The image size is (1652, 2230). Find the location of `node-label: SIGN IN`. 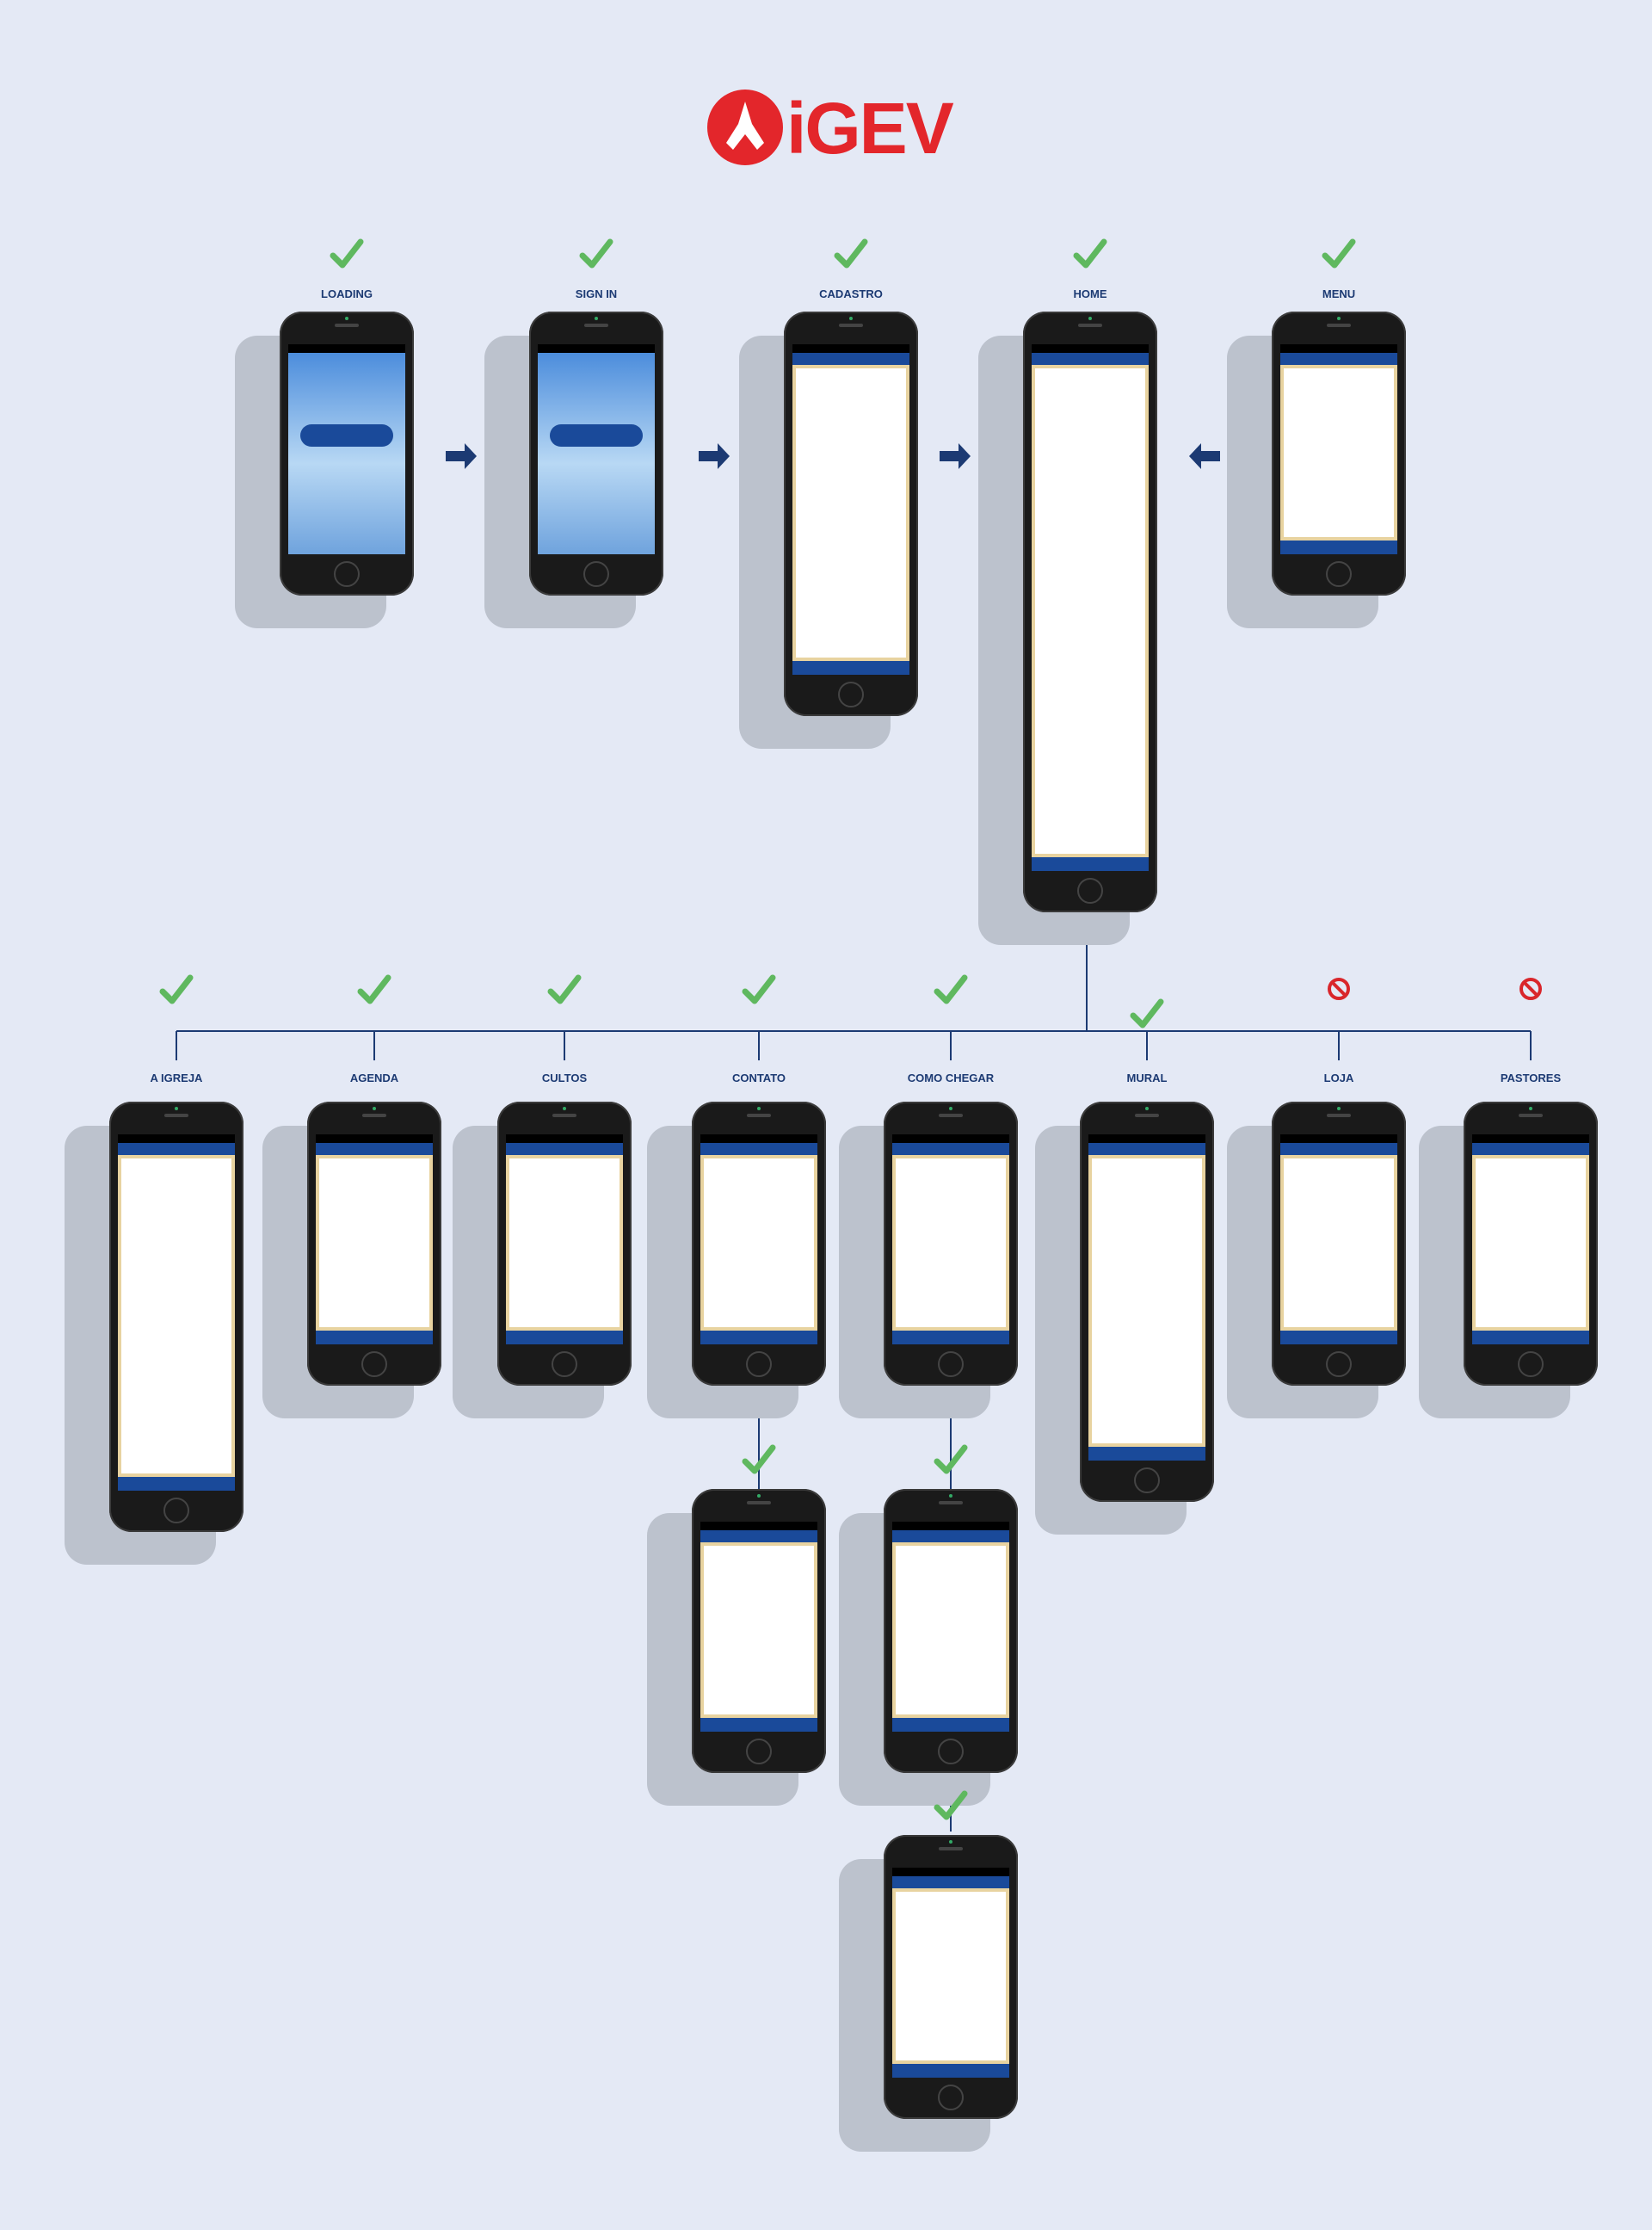

node-label: SIGN IN is located at coordinates (596, 293).